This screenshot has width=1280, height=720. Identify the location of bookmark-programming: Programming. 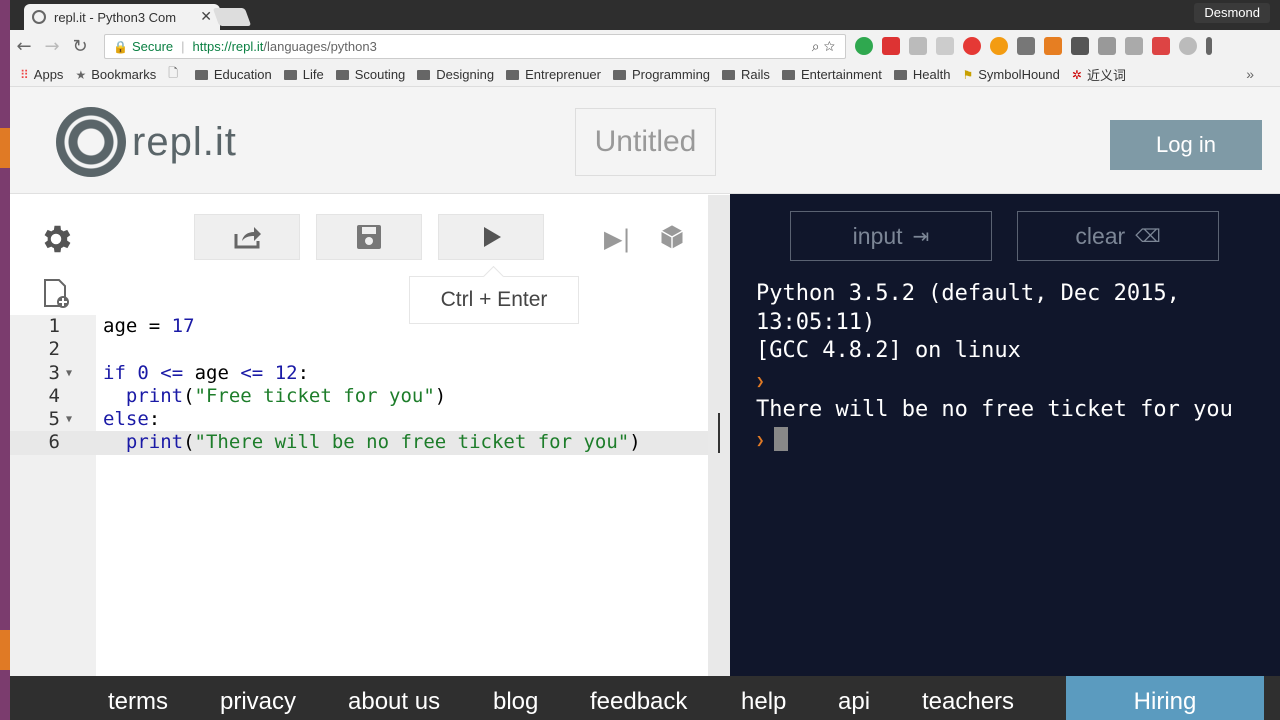
(661, 74).